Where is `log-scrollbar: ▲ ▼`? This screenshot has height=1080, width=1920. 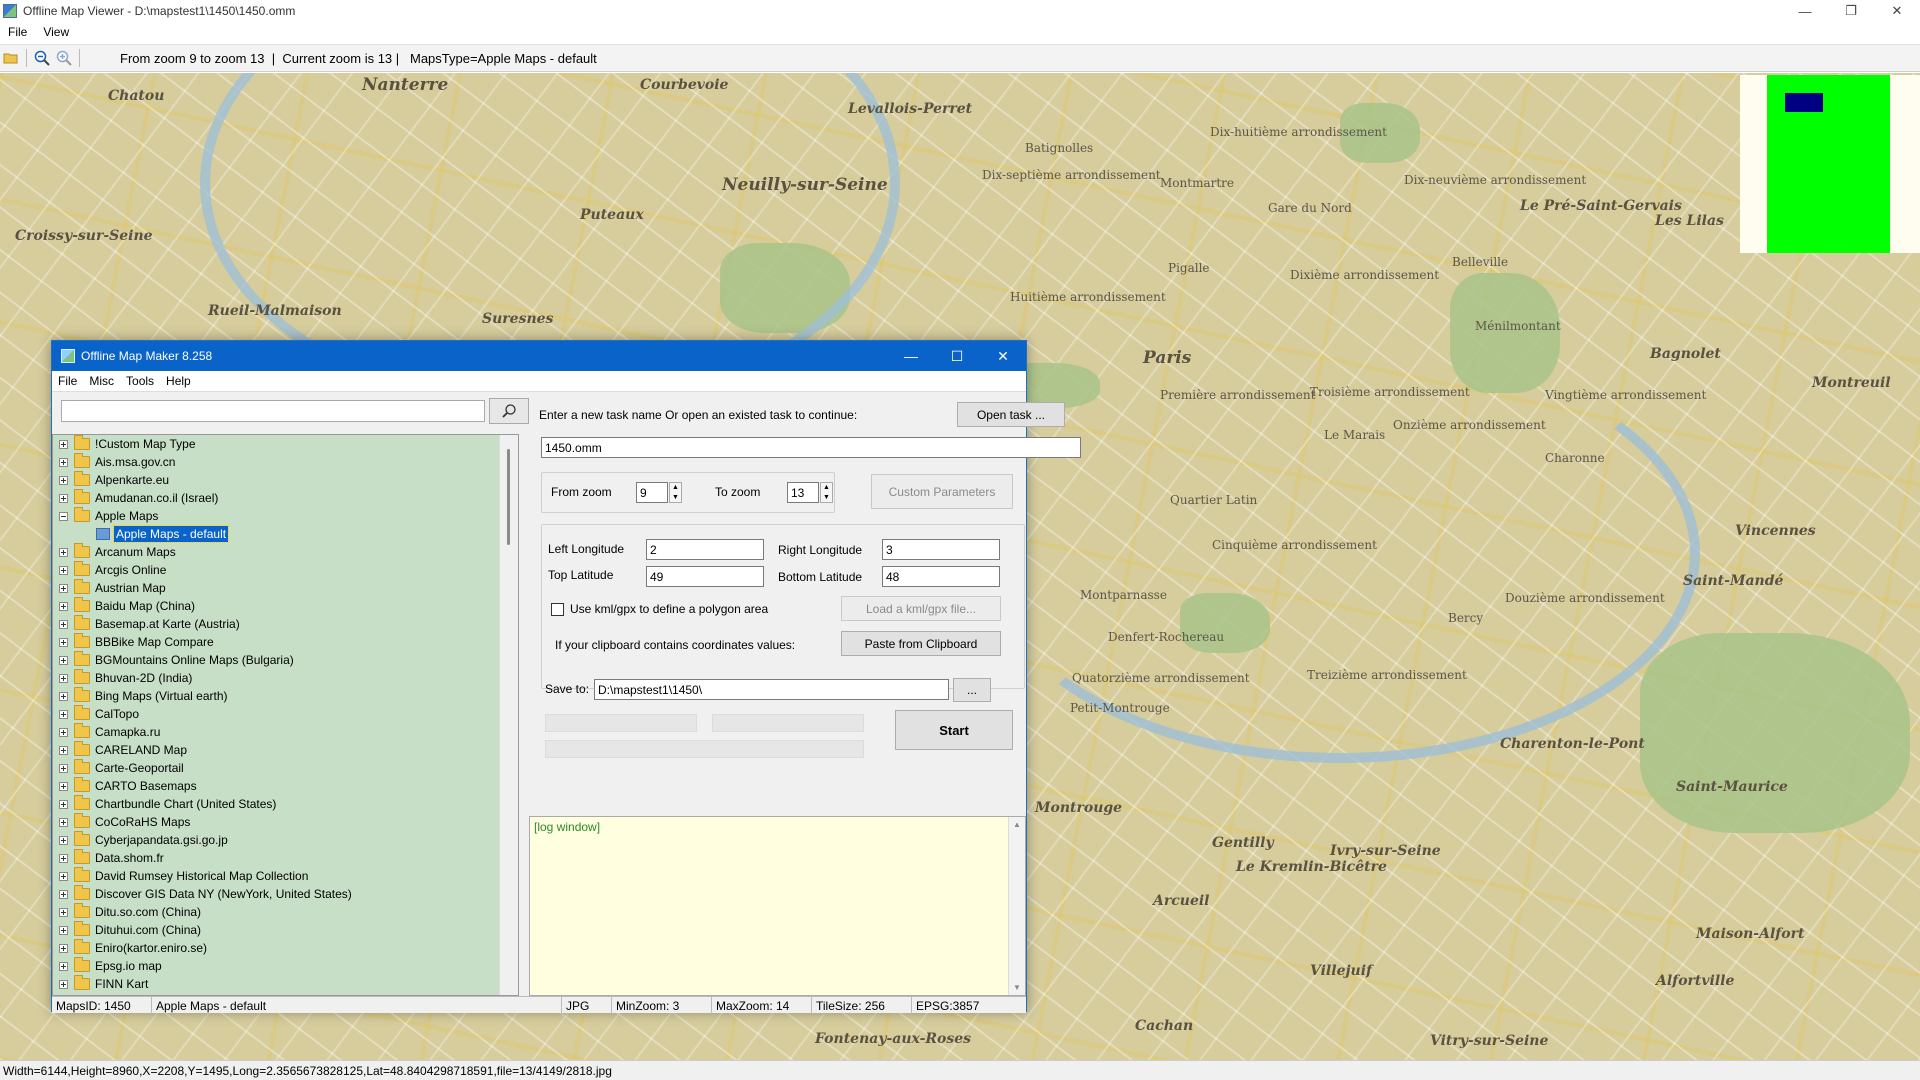 log-scrollbar: ▲ ▼ is located at coordinates (1016, 906).